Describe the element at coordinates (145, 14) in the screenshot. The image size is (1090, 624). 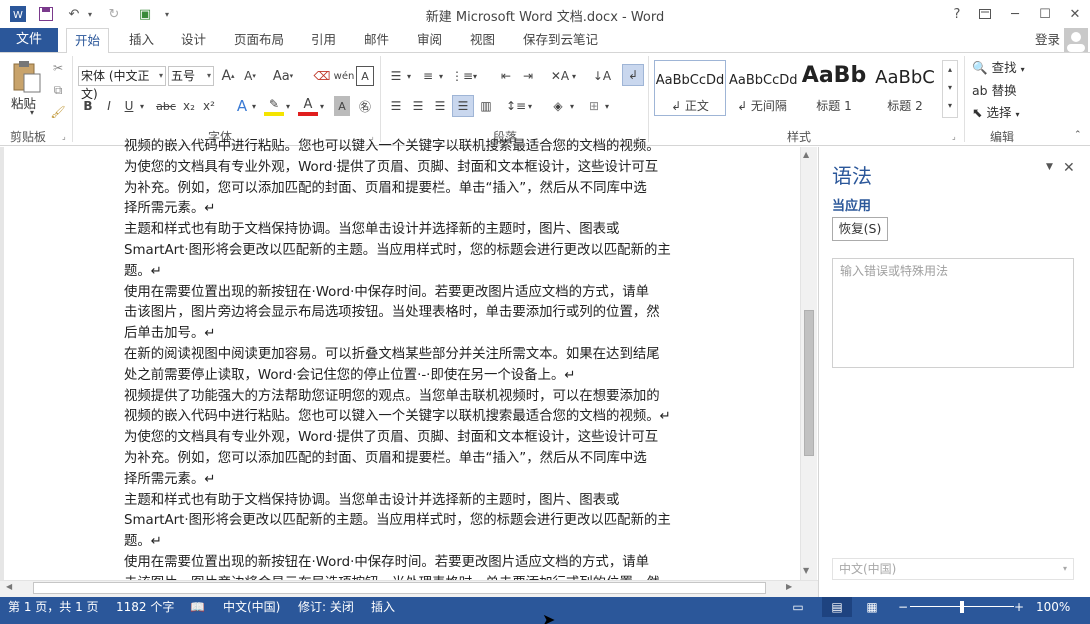
I see `customize-icon: ▣` at that location.